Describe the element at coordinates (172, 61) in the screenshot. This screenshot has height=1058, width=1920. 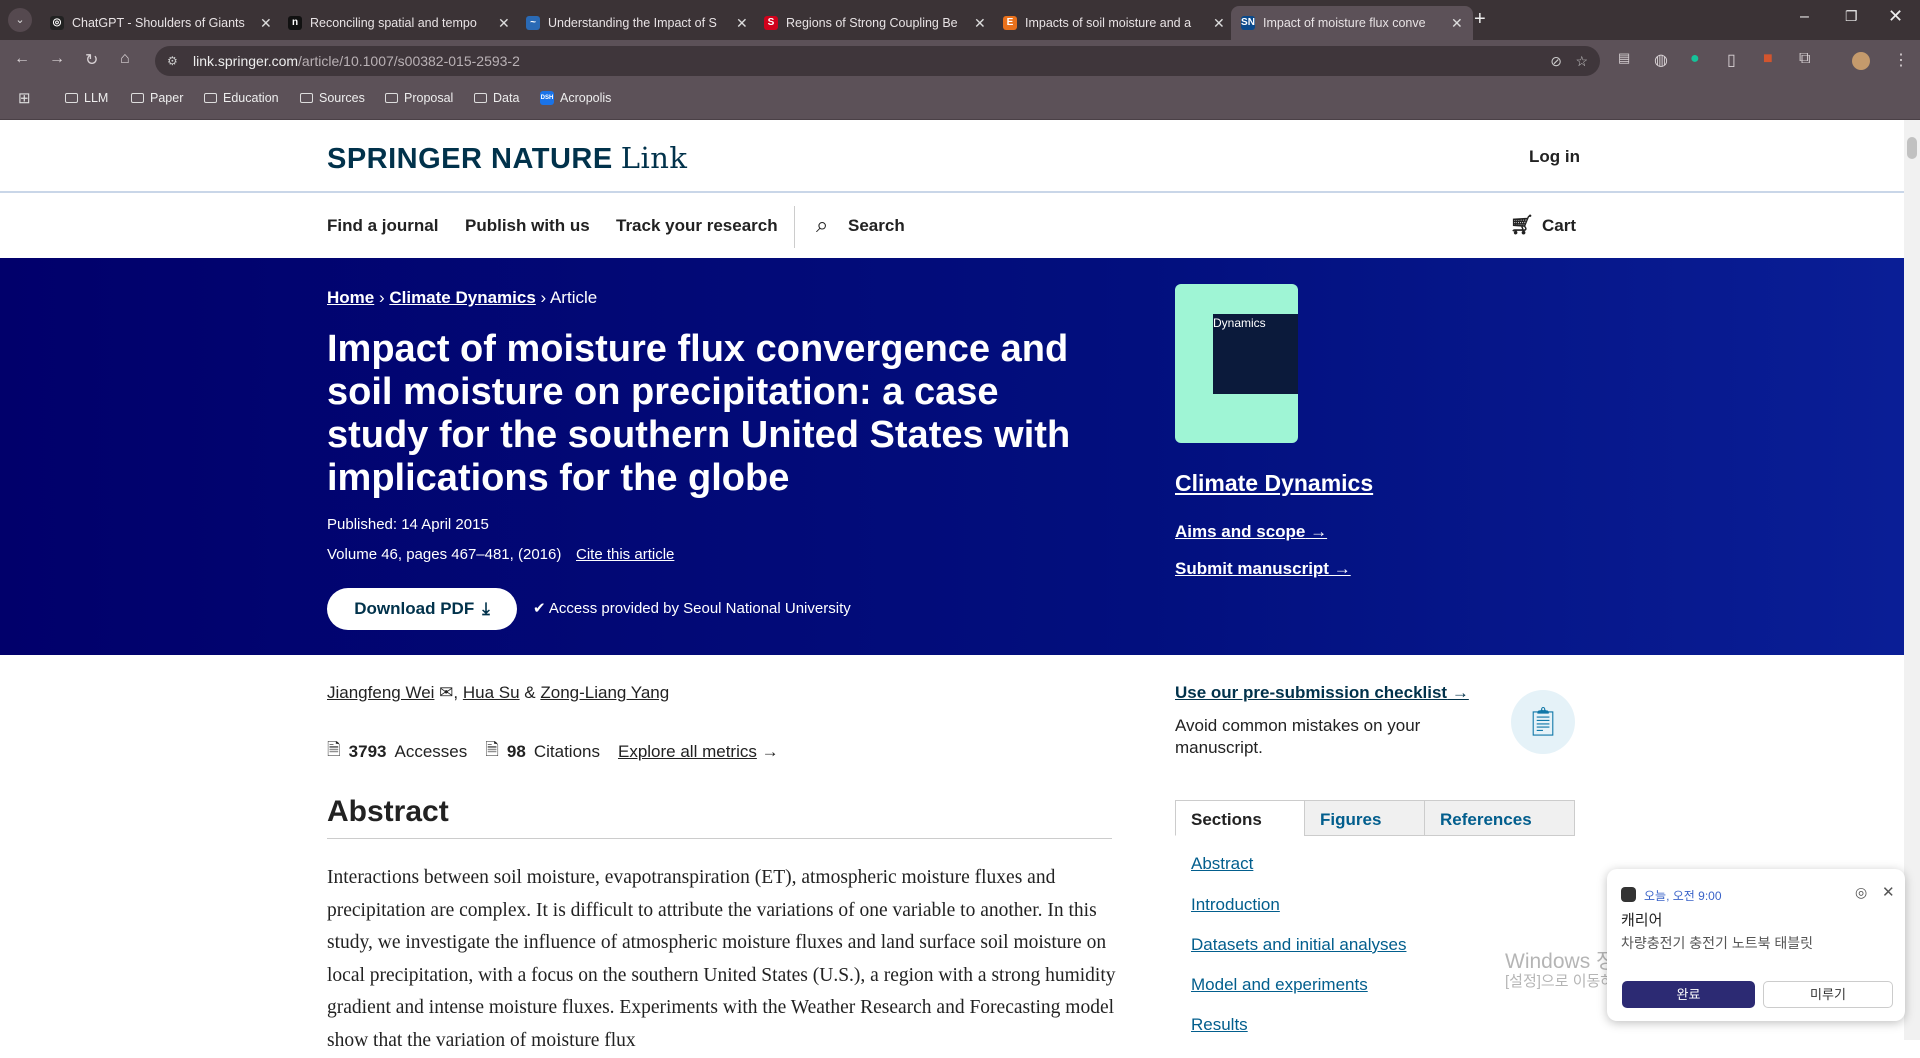
I see `site-info-icon: ⚙` at that location.